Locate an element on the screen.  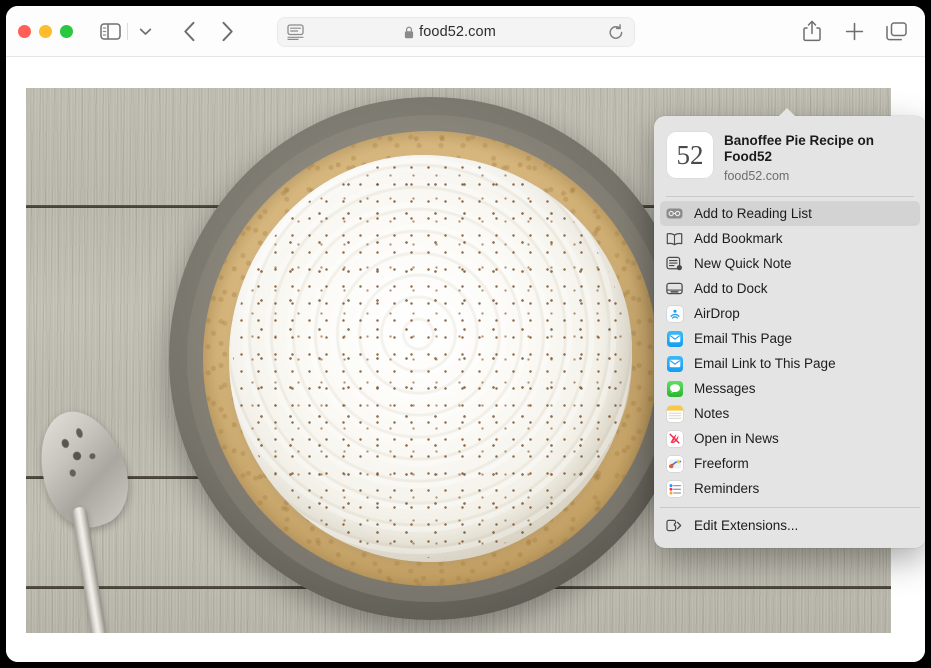
menu-item-email-this-page: Email This Page is located at coordinates (790, 338).